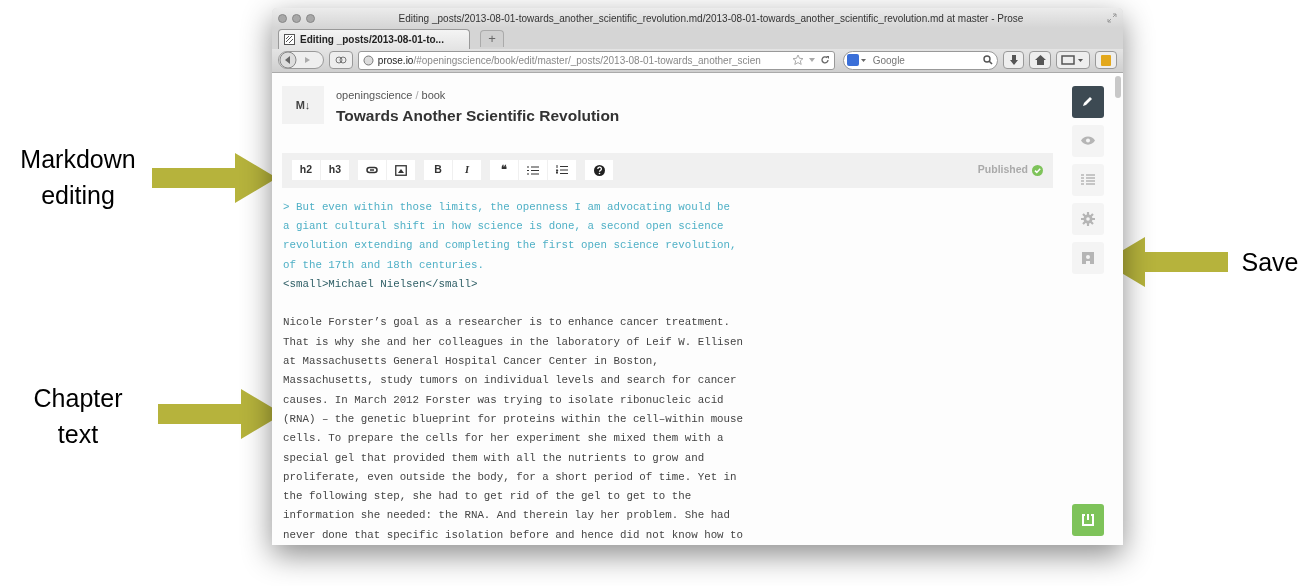 The image size is (1305, 586). I want to click on callout-label: Save, so click(1270, 262).